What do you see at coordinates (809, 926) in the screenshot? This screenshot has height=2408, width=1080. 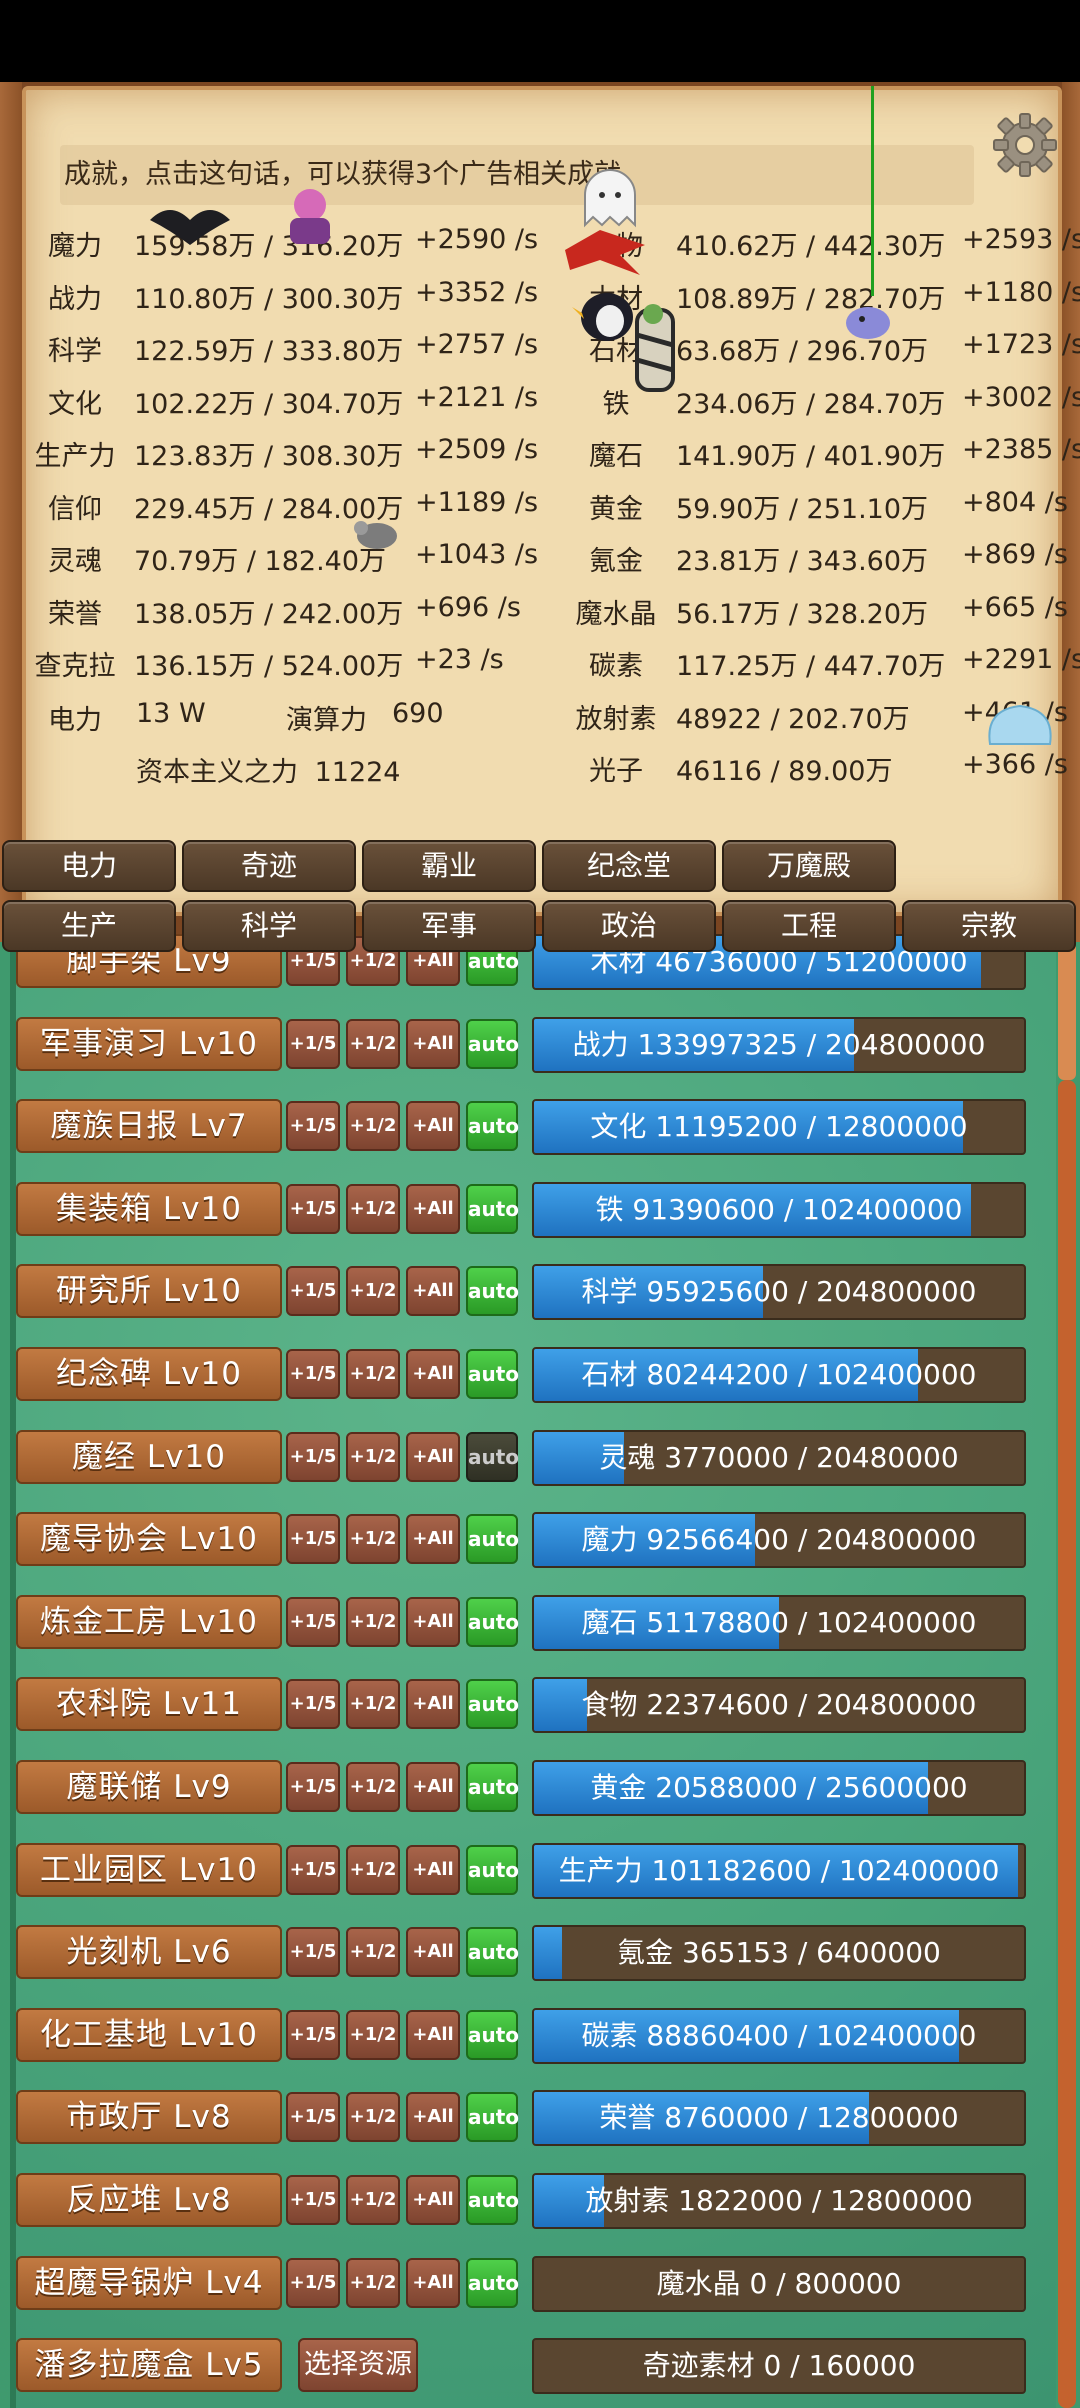 I see `tab-category-4: 工程` at bounding box center [809, 926].